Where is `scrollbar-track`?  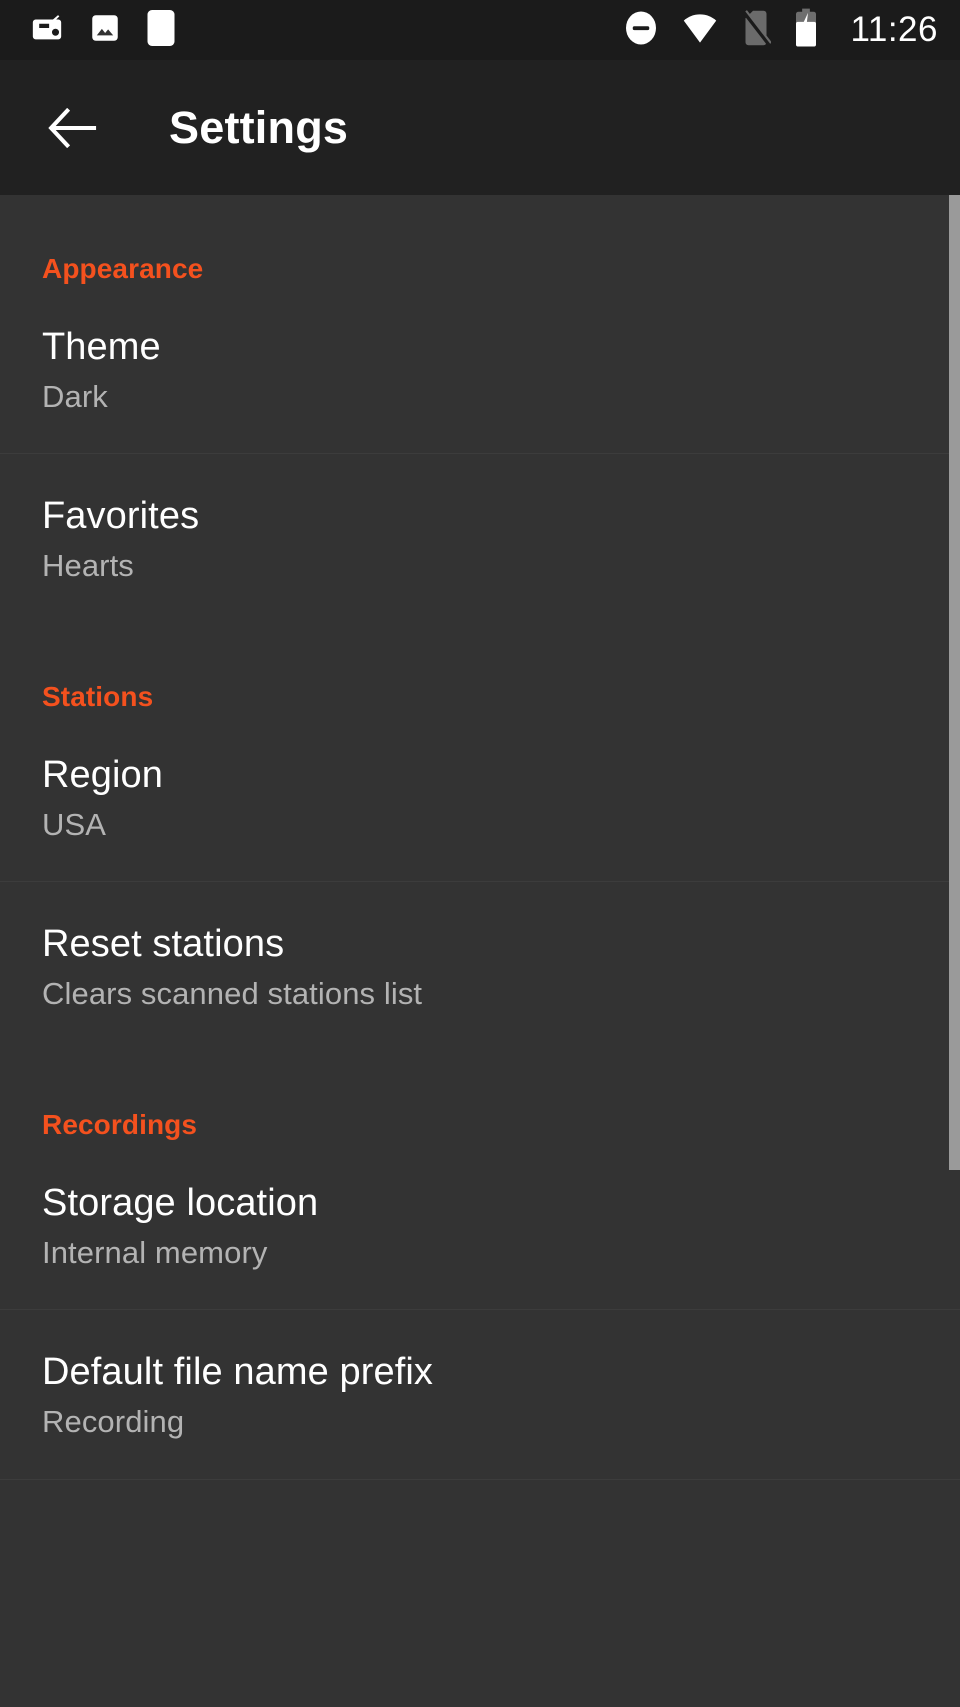
scrollbar-track is located at coordinates (954, 951).